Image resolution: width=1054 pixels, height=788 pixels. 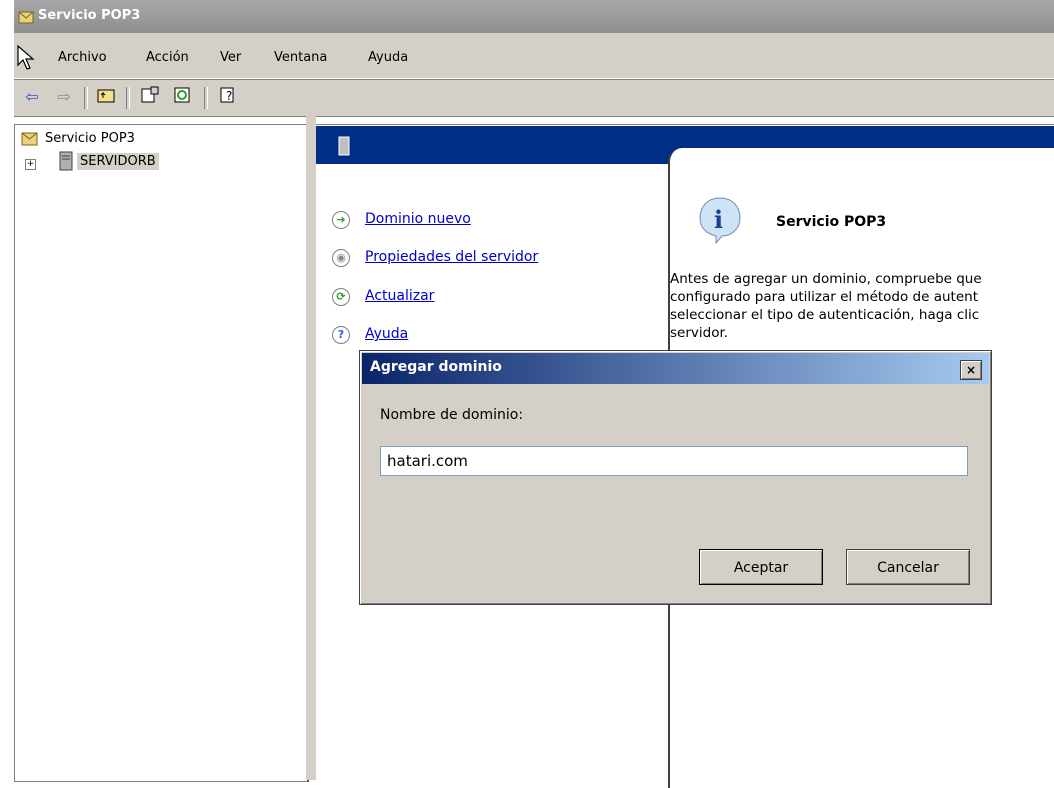 What do you see at coordinates (26, 57) in the screenshot?
I see `mouse-cursor-icon` at bounding box center [26, 57].